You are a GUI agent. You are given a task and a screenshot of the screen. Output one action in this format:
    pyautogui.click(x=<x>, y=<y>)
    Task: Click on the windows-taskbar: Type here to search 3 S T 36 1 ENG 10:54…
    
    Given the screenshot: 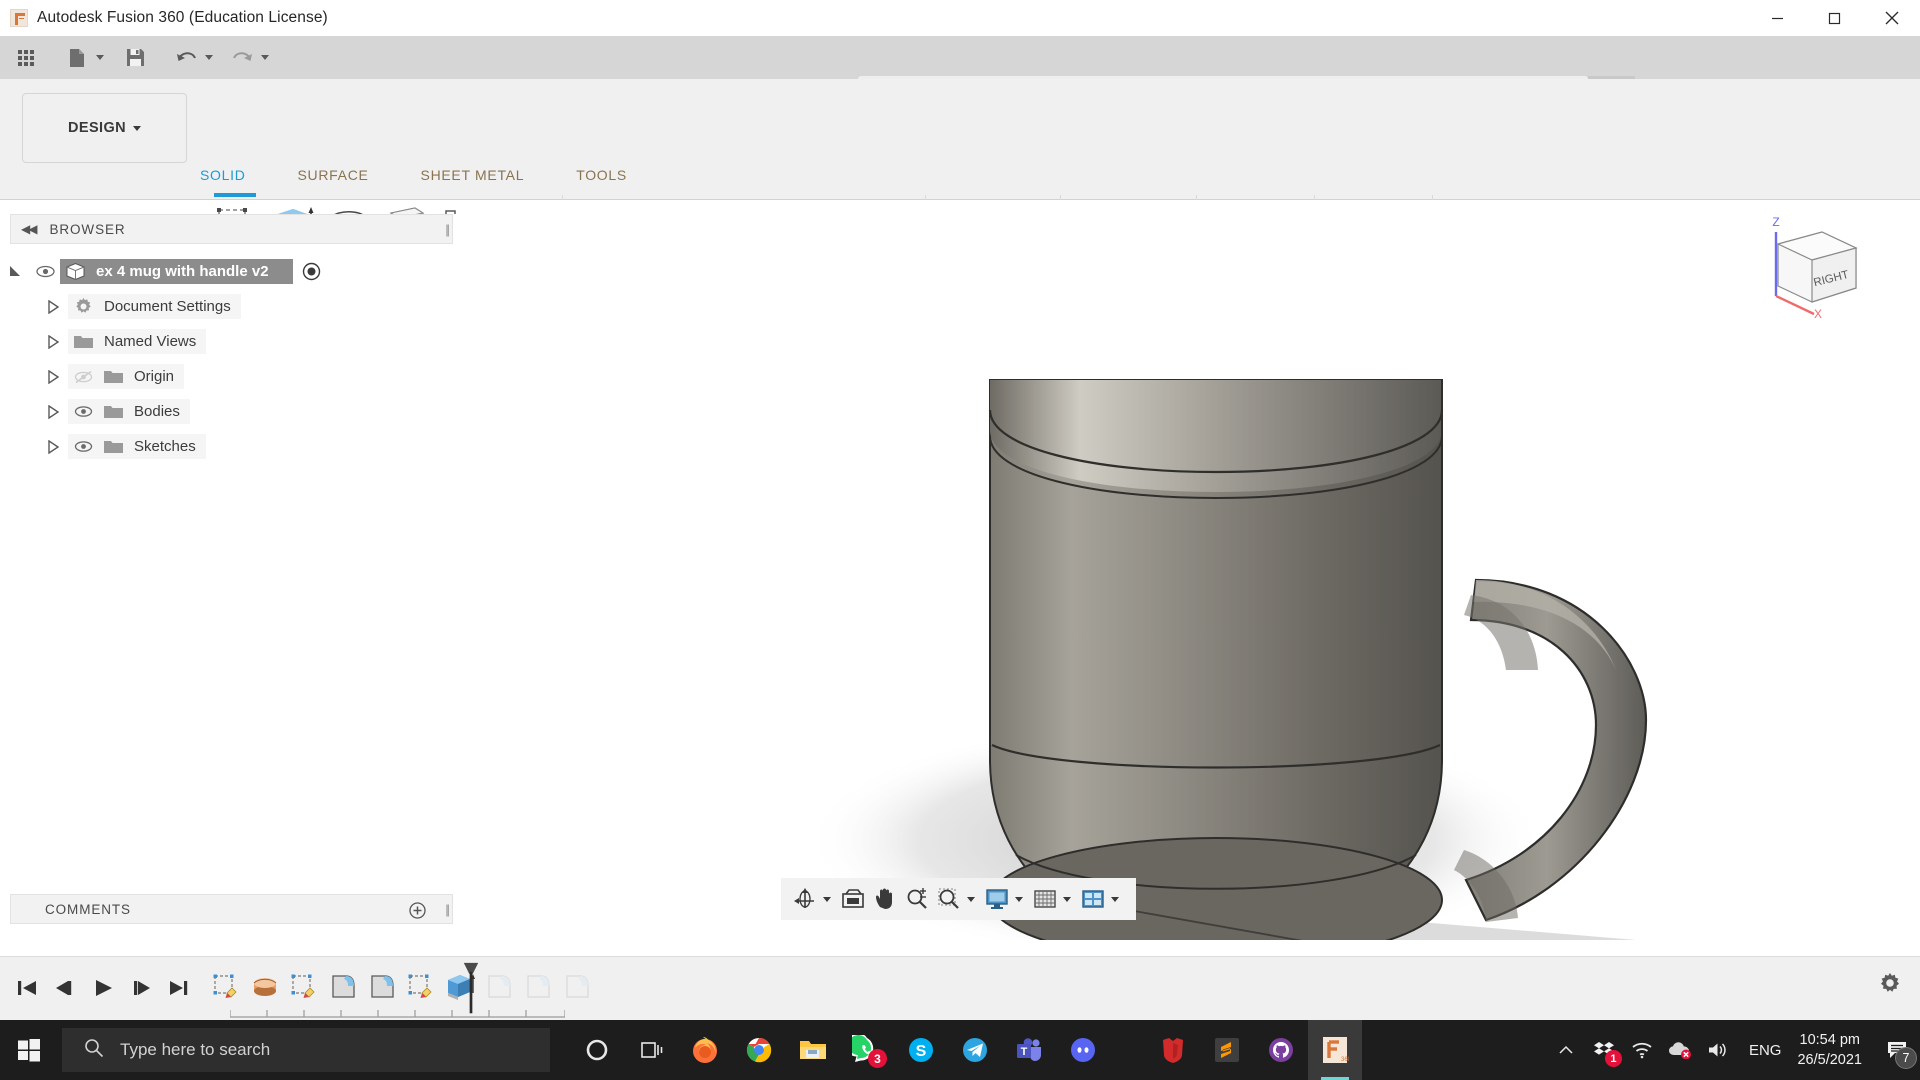 What is the action you would take?
    pyautogui.click(x=960, y=1050)
    